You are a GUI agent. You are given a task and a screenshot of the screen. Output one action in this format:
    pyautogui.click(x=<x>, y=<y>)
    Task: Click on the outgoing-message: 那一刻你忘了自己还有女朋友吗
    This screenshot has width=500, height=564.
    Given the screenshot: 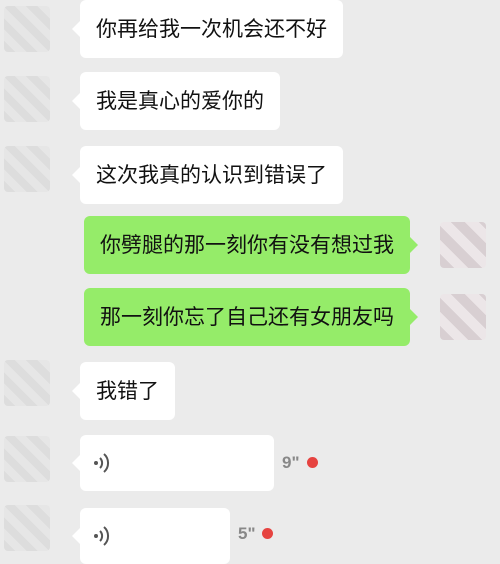 What is the action you would take?
    pyautogui.click(x=251, y=317)
    